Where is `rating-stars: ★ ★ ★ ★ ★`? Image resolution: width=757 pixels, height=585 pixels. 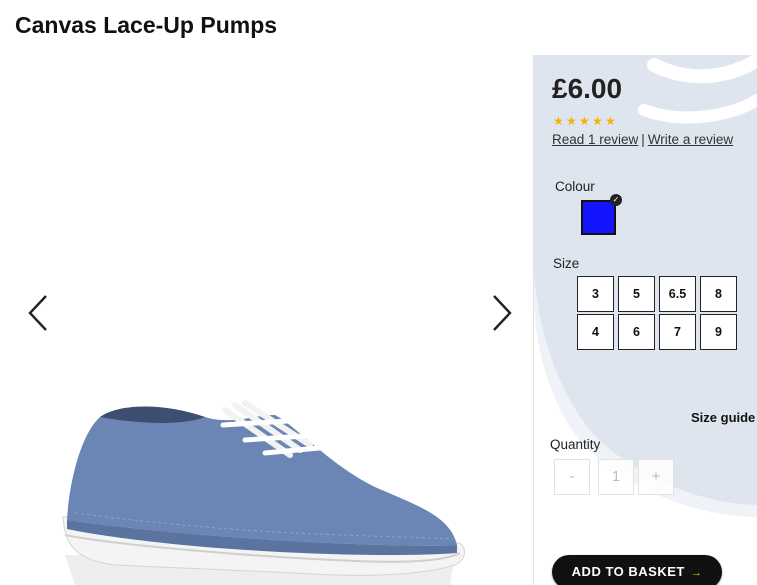 rating-stars: ★ ★ ★ ★ ★ is located at coordinates (585, 120).